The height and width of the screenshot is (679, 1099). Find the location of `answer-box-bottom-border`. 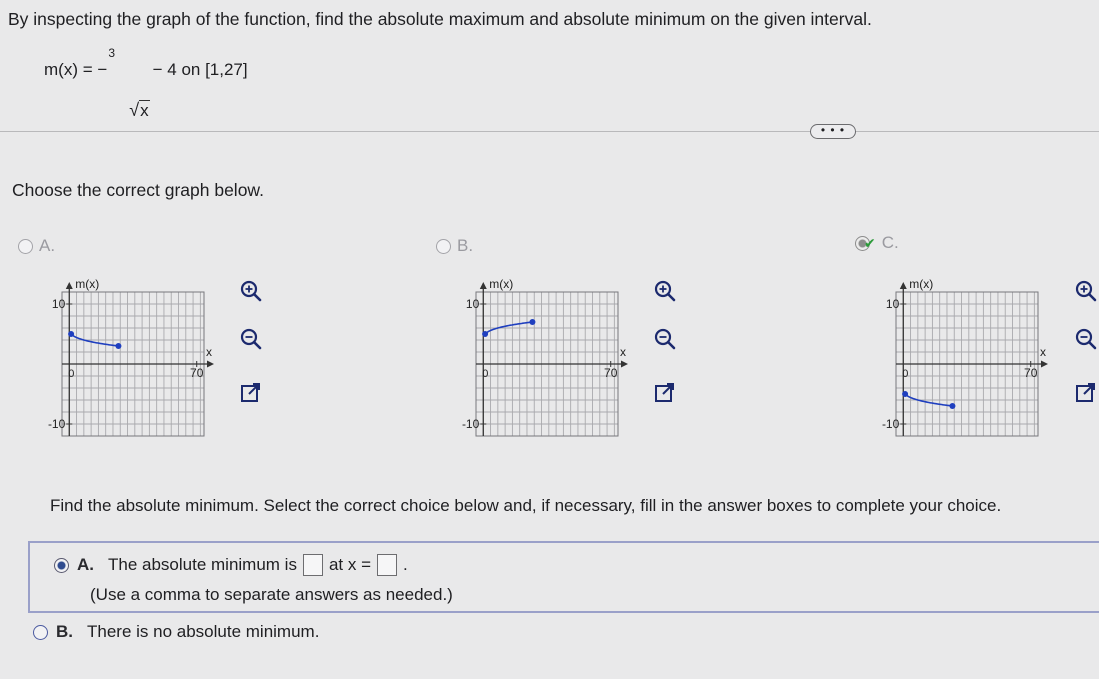

answer-box-bottom-border is located at coordinates (563, 612).